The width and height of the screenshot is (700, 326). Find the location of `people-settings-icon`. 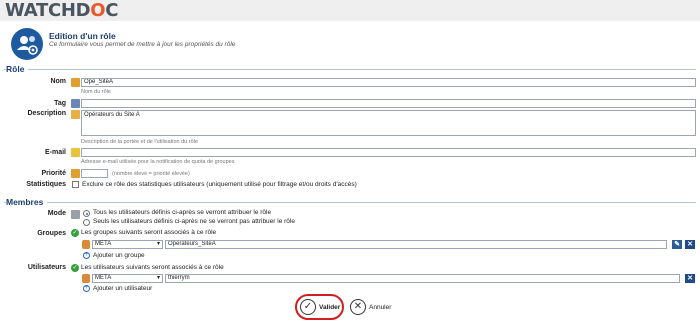

people-settings-icon is located at coordinates (27, 44).